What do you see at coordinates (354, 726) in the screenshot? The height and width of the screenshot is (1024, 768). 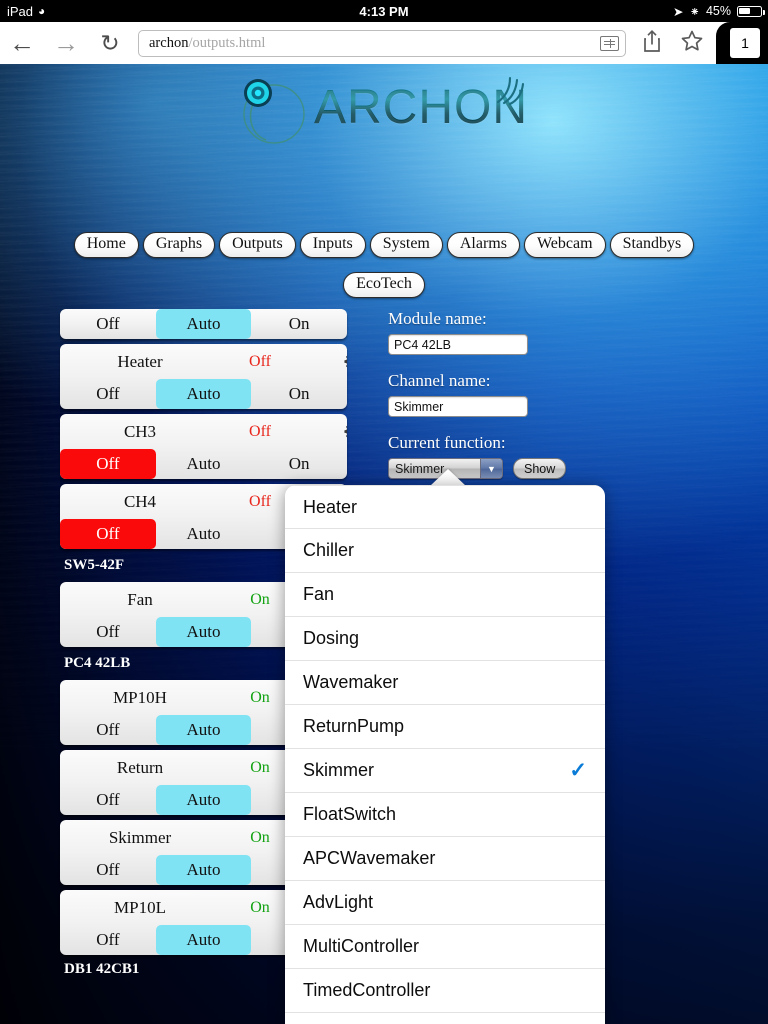 I see `function-option-label: ReturnPump` at bounding box center [354, 726].